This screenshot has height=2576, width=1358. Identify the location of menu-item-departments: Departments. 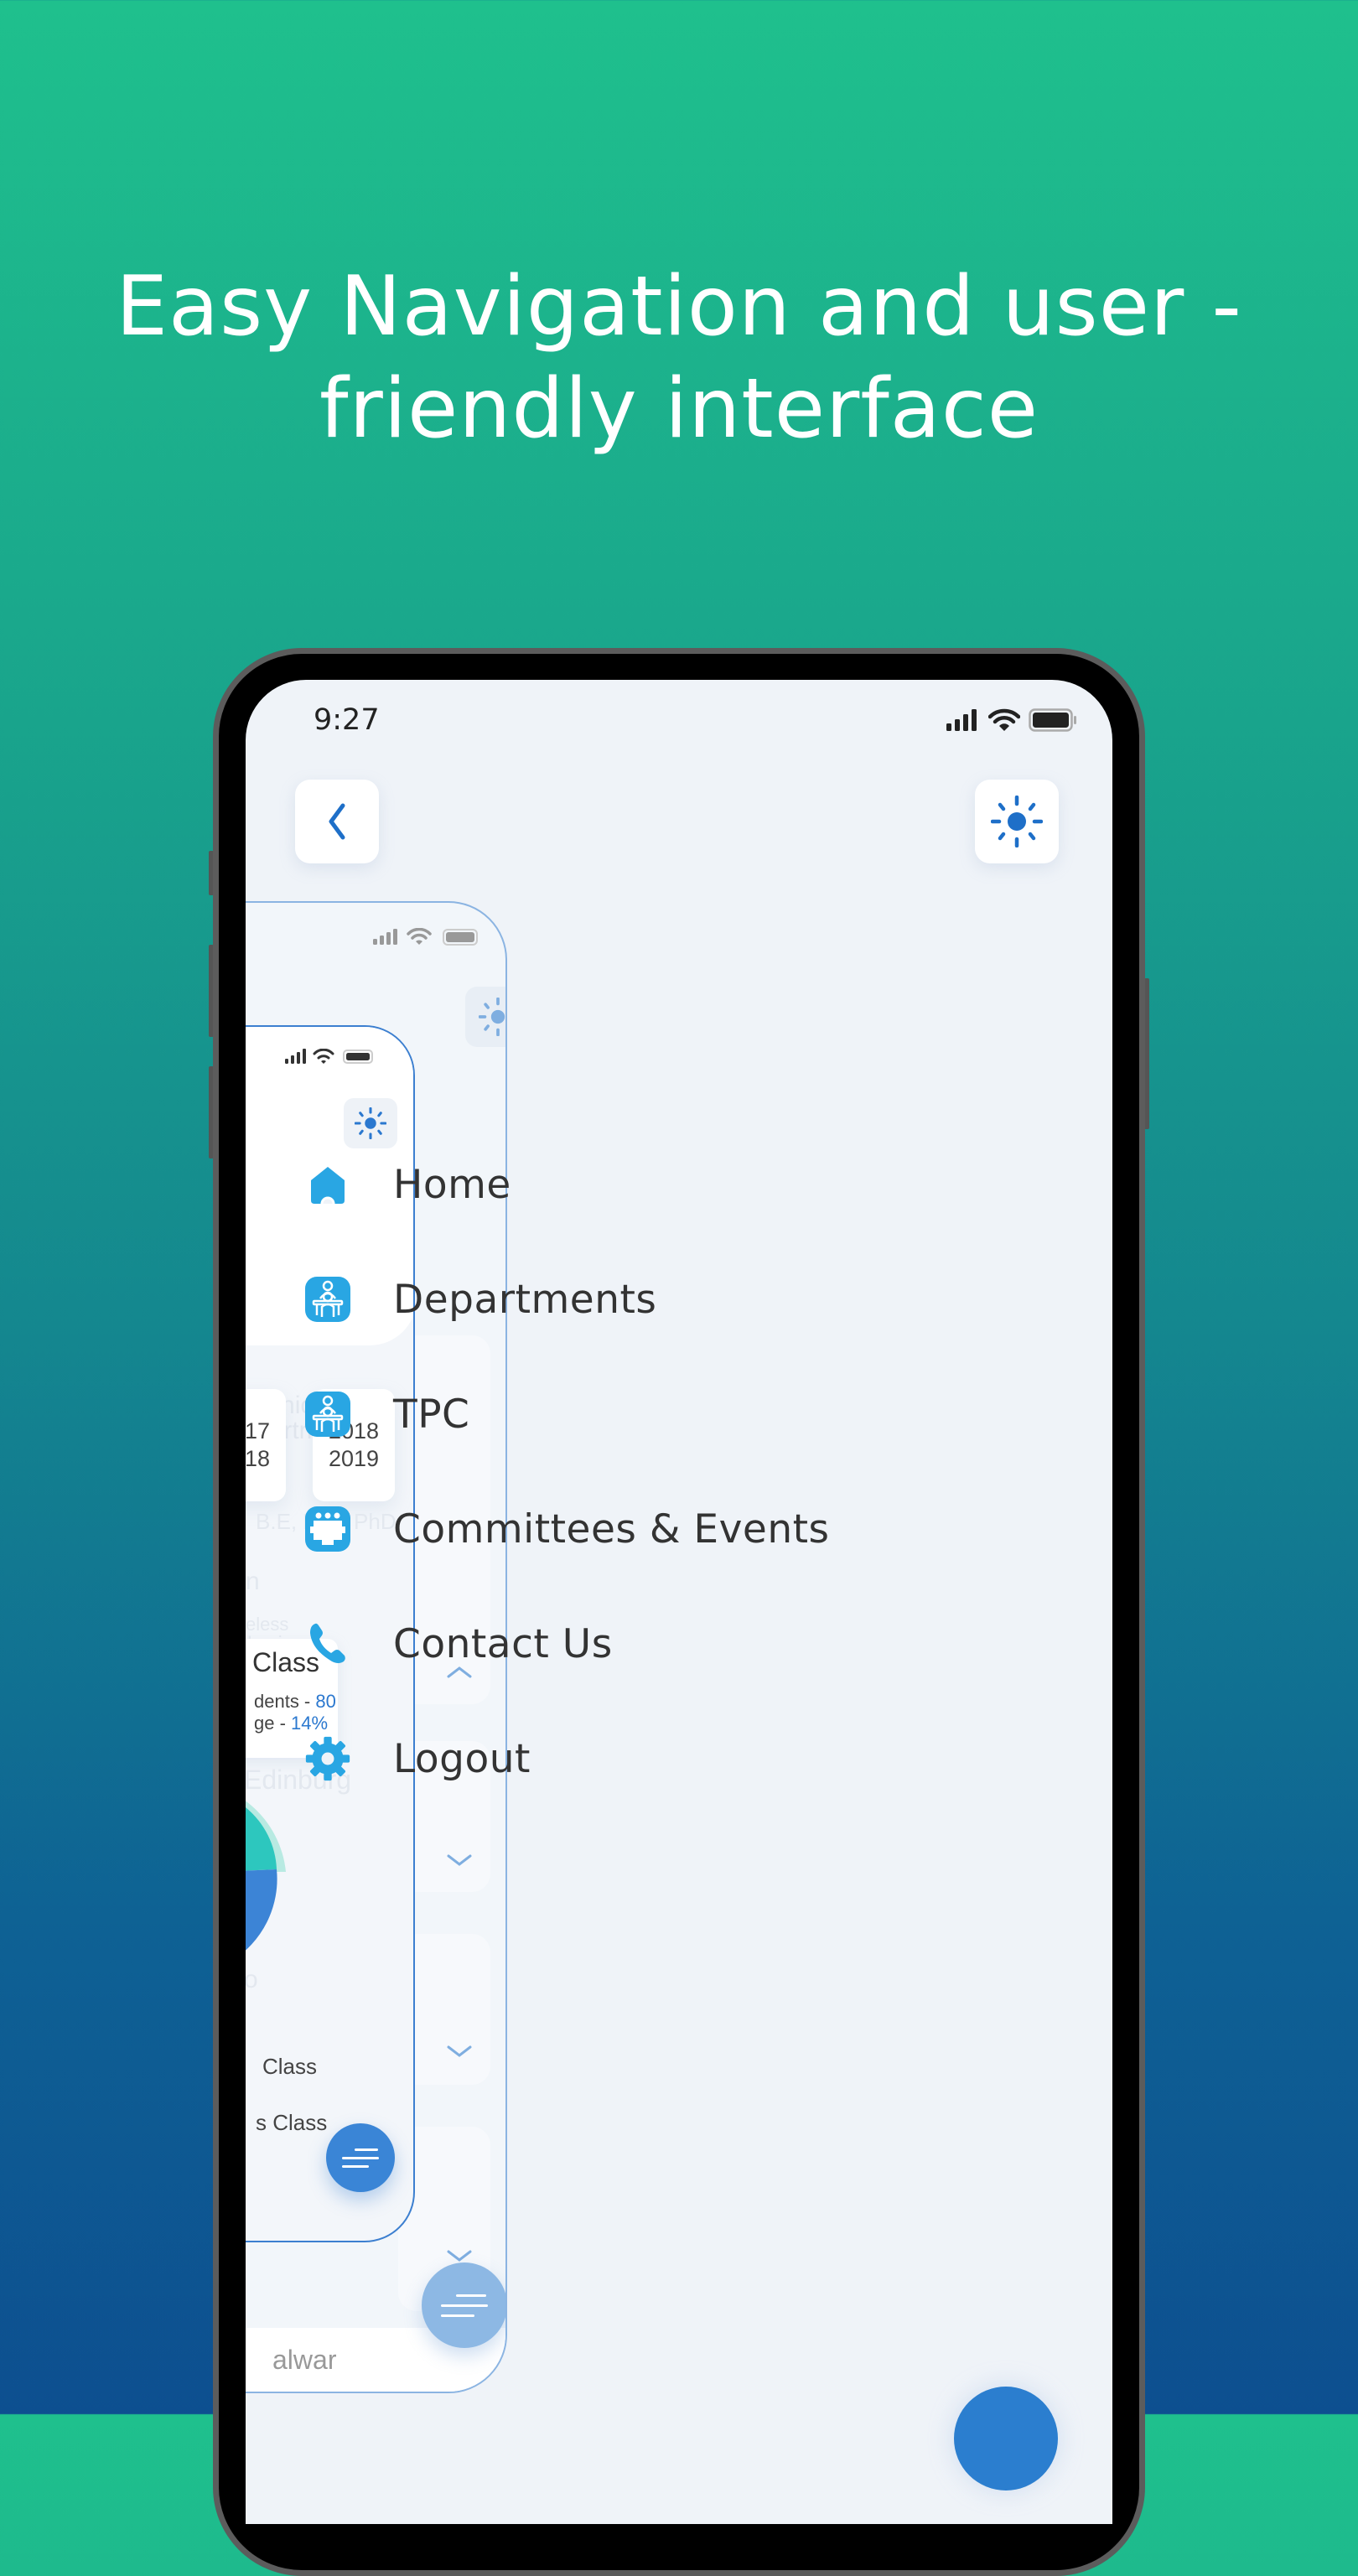
(480, 1299).